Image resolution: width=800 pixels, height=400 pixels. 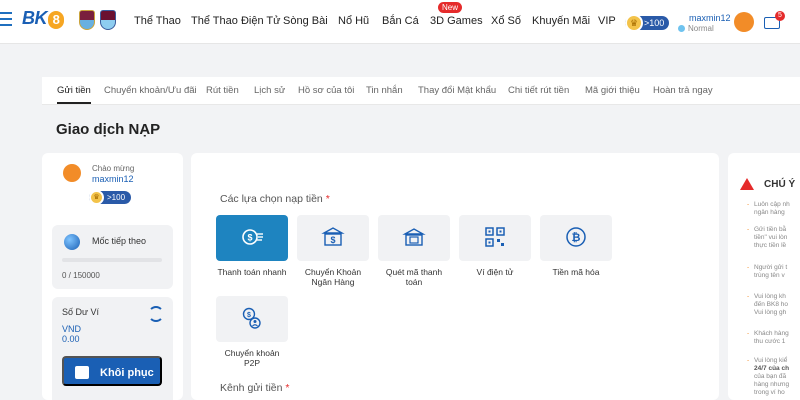 I want to click on tab-history: Lịch sử, so click(x=269, y=90).